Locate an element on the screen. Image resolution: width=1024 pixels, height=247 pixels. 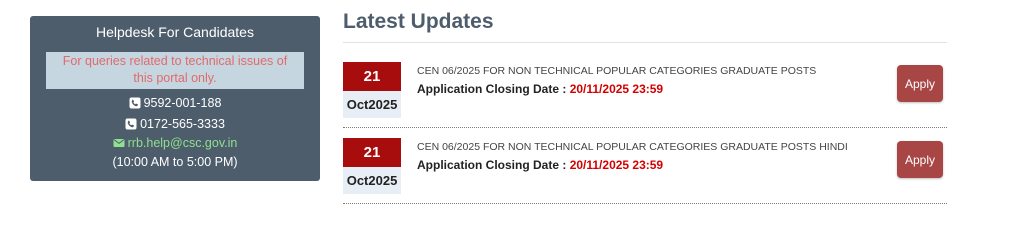
latest-updates-title: Latest Updates is located at coordinates (418, 21).